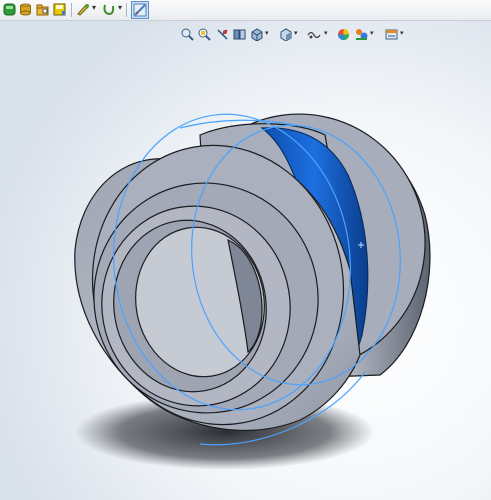 This screenshot has width=491, height=500. I want to click on new-part-icon, so click(9, 9).